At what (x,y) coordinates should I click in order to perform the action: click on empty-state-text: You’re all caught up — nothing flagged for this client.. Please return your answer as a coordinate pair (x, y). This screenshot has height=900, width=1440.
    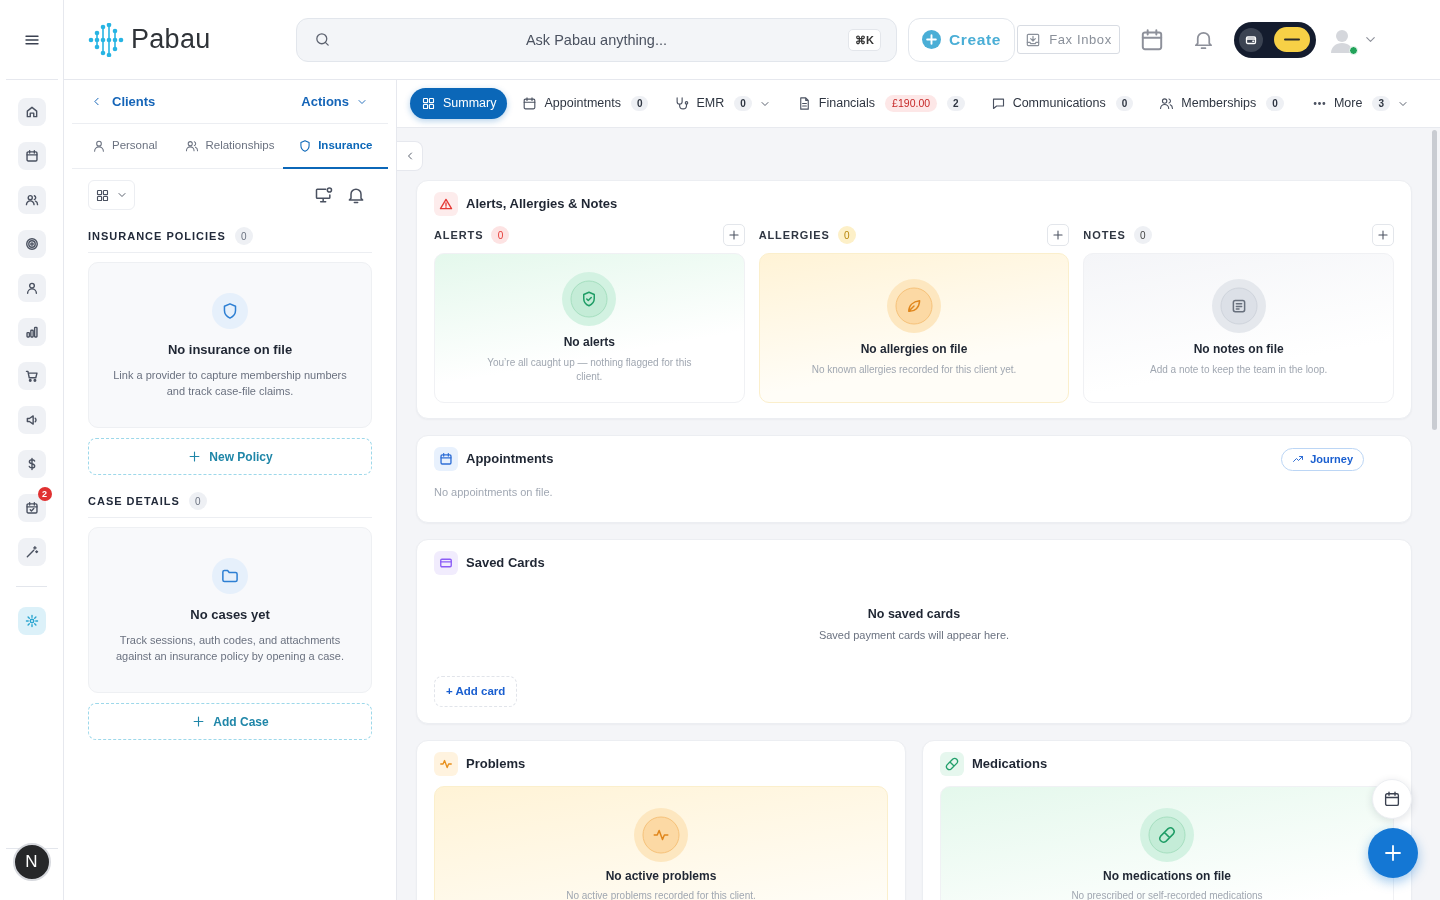
    Looking at the image, I should click on (589, 370).